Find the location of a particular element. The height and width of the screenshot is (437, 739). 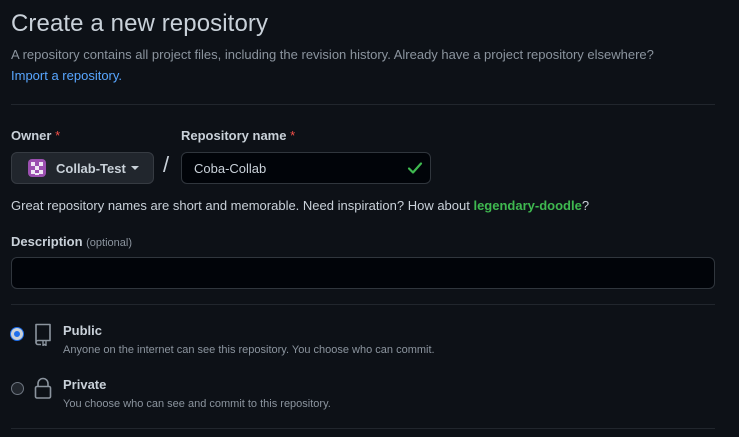

repository-name-label-text: Repository name is located at coordinates (234, 135).